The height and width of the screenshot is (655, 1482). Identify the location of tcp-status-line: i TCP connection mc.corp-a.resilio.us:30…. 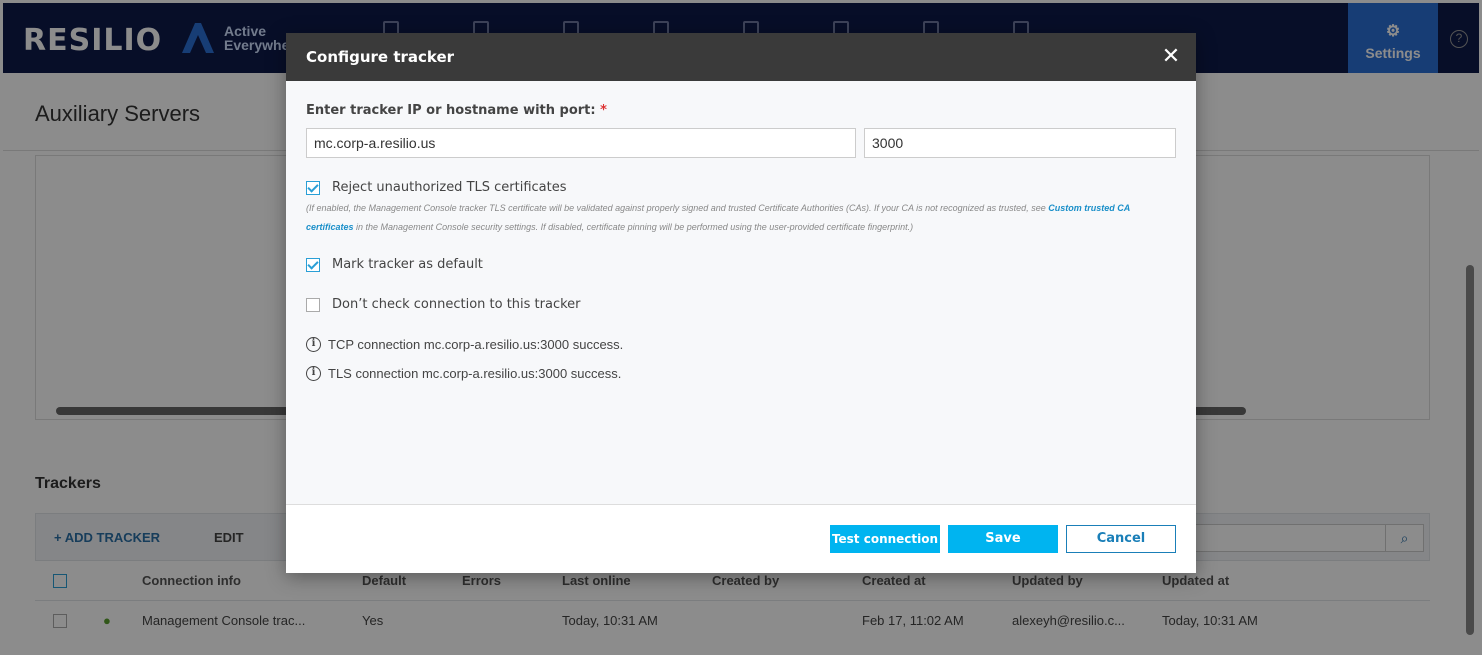
(464, 344).